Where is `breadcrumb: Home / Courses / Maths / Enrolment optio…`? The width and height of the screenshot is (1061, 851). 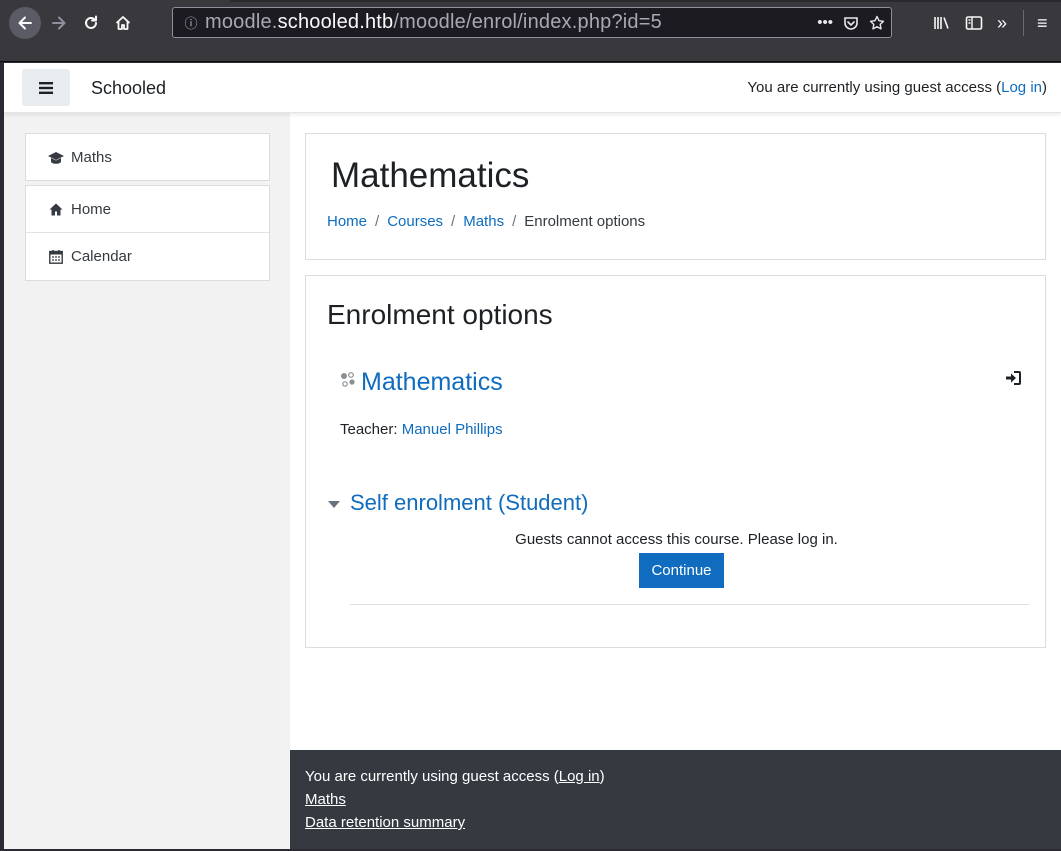
breadcrumb: Home / Courses / Maths / Enrolment optio… is located at coordinates (486, 221).